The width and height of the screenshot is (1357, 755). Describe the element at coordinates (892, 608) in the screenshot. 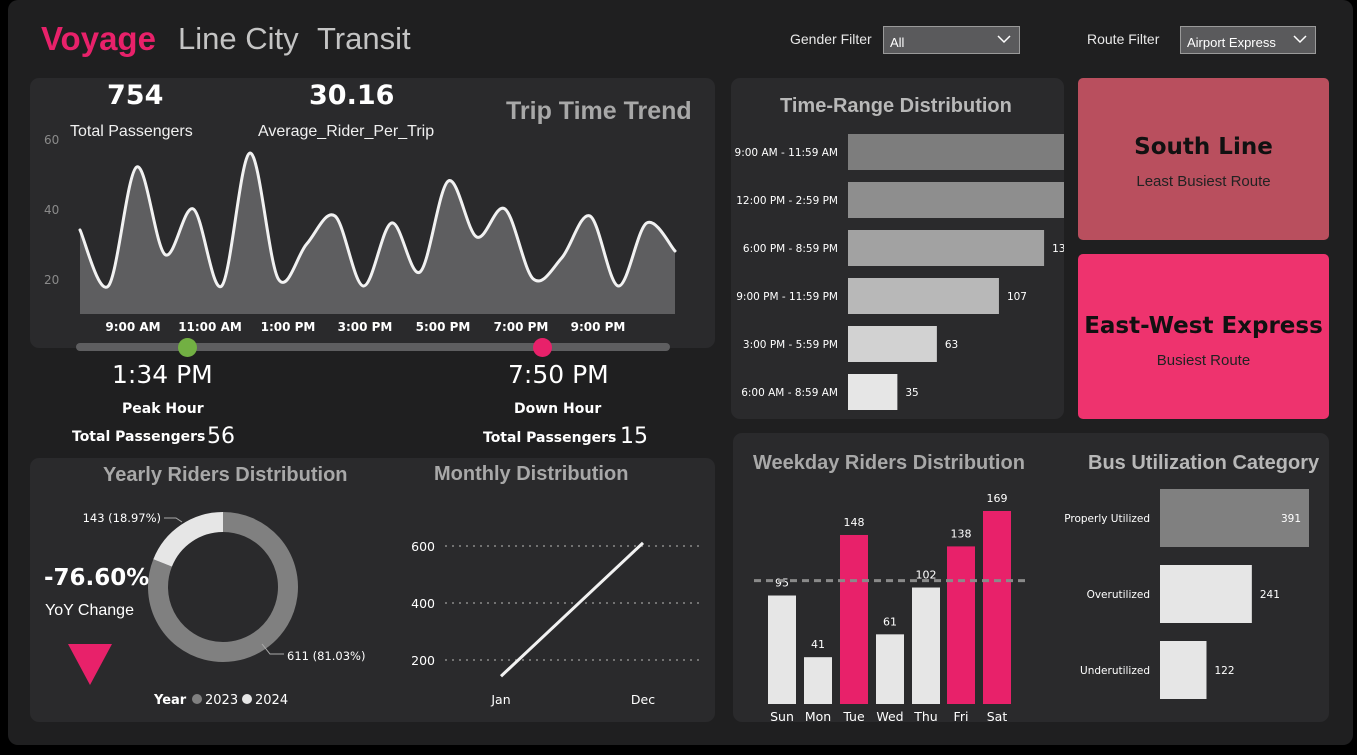

I see `weekday-bar-chart: 95Sun41Mon148Tue61Wed102Thu138Fri169Sat` at that location.